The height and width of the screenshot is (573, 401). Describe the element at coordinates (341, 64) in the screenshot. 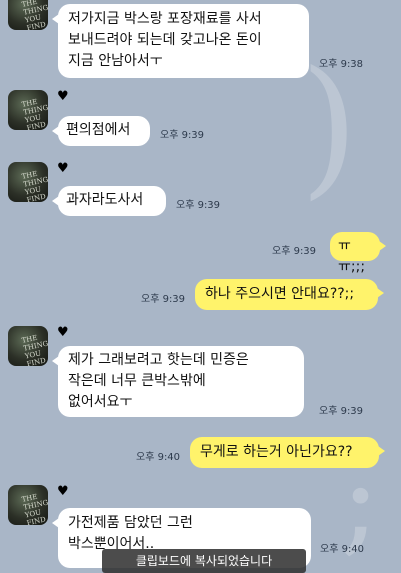

I see `message-time: 오후 9:38` at that location.